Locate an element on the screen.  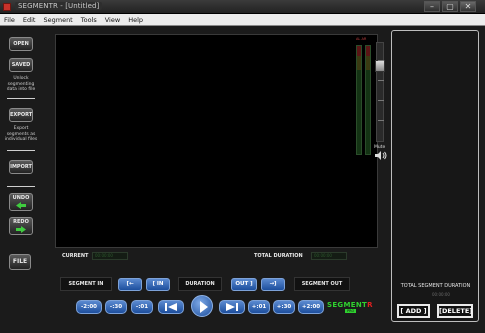
menu-view: View is located at coordinates (112, 20).